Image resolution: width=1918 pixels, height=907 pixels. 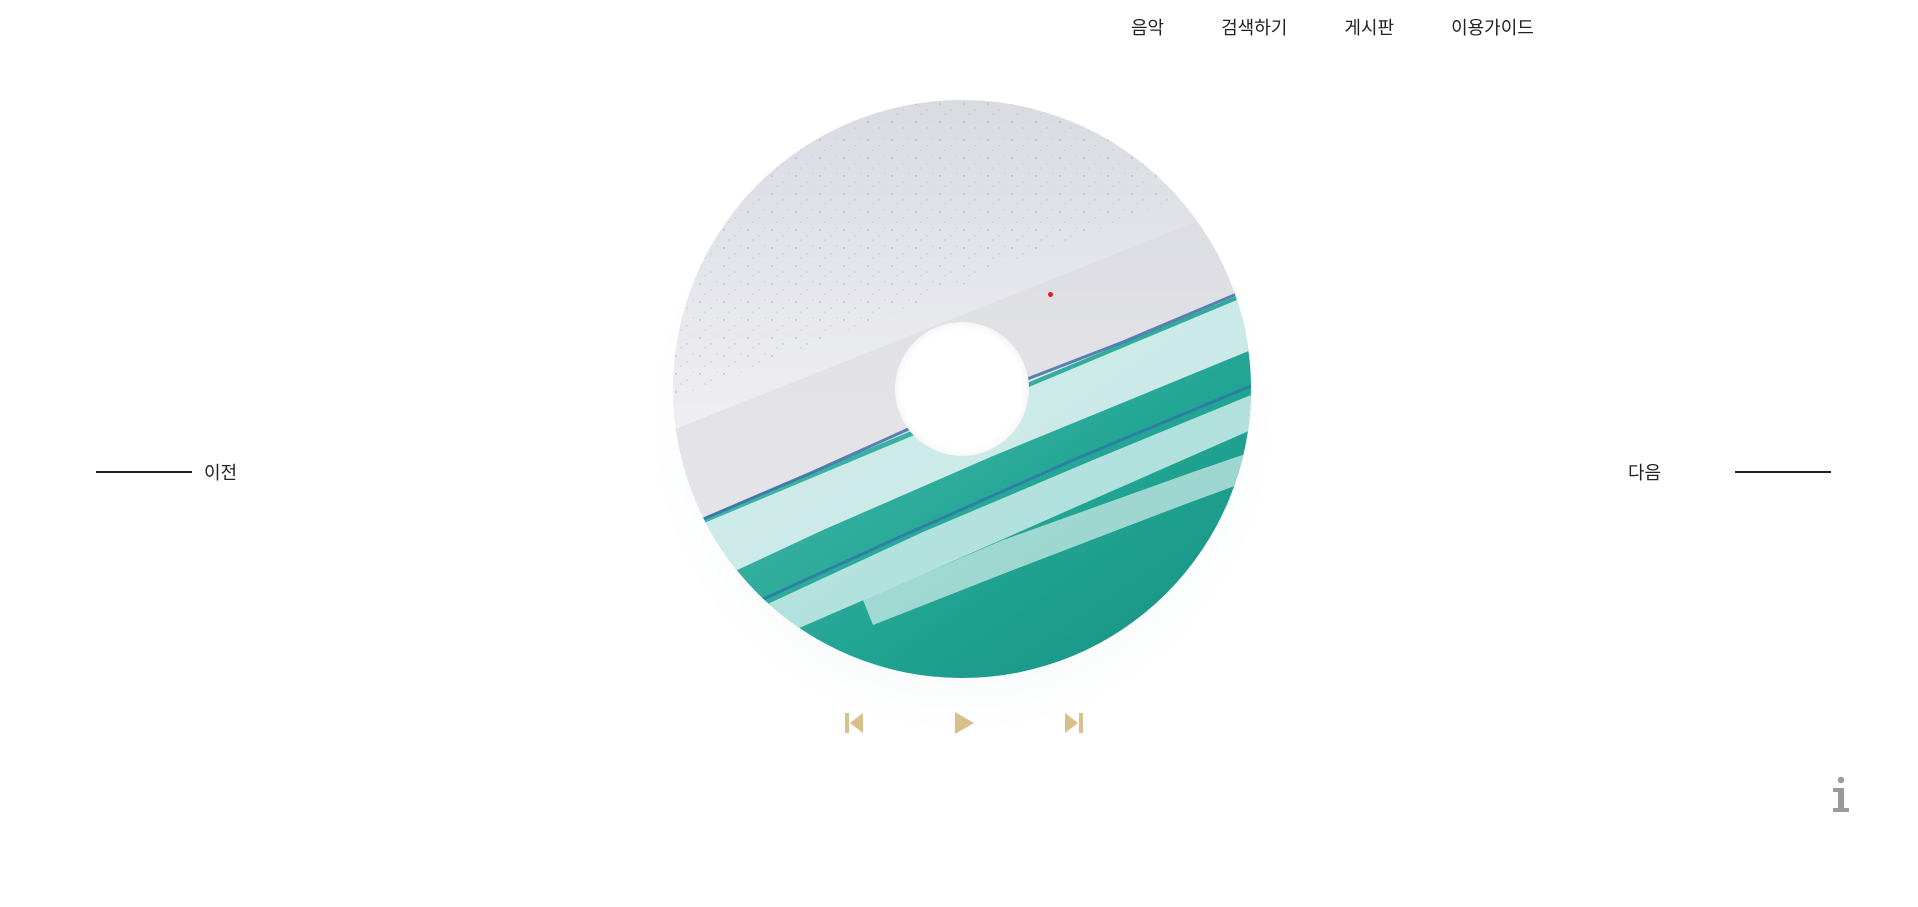 What do you see at coordinates (1332, 27) in the screenshot?
I see `top-nav: 음악 검색하기 게시판 이용가이드` at bounding box center [1332, 27].